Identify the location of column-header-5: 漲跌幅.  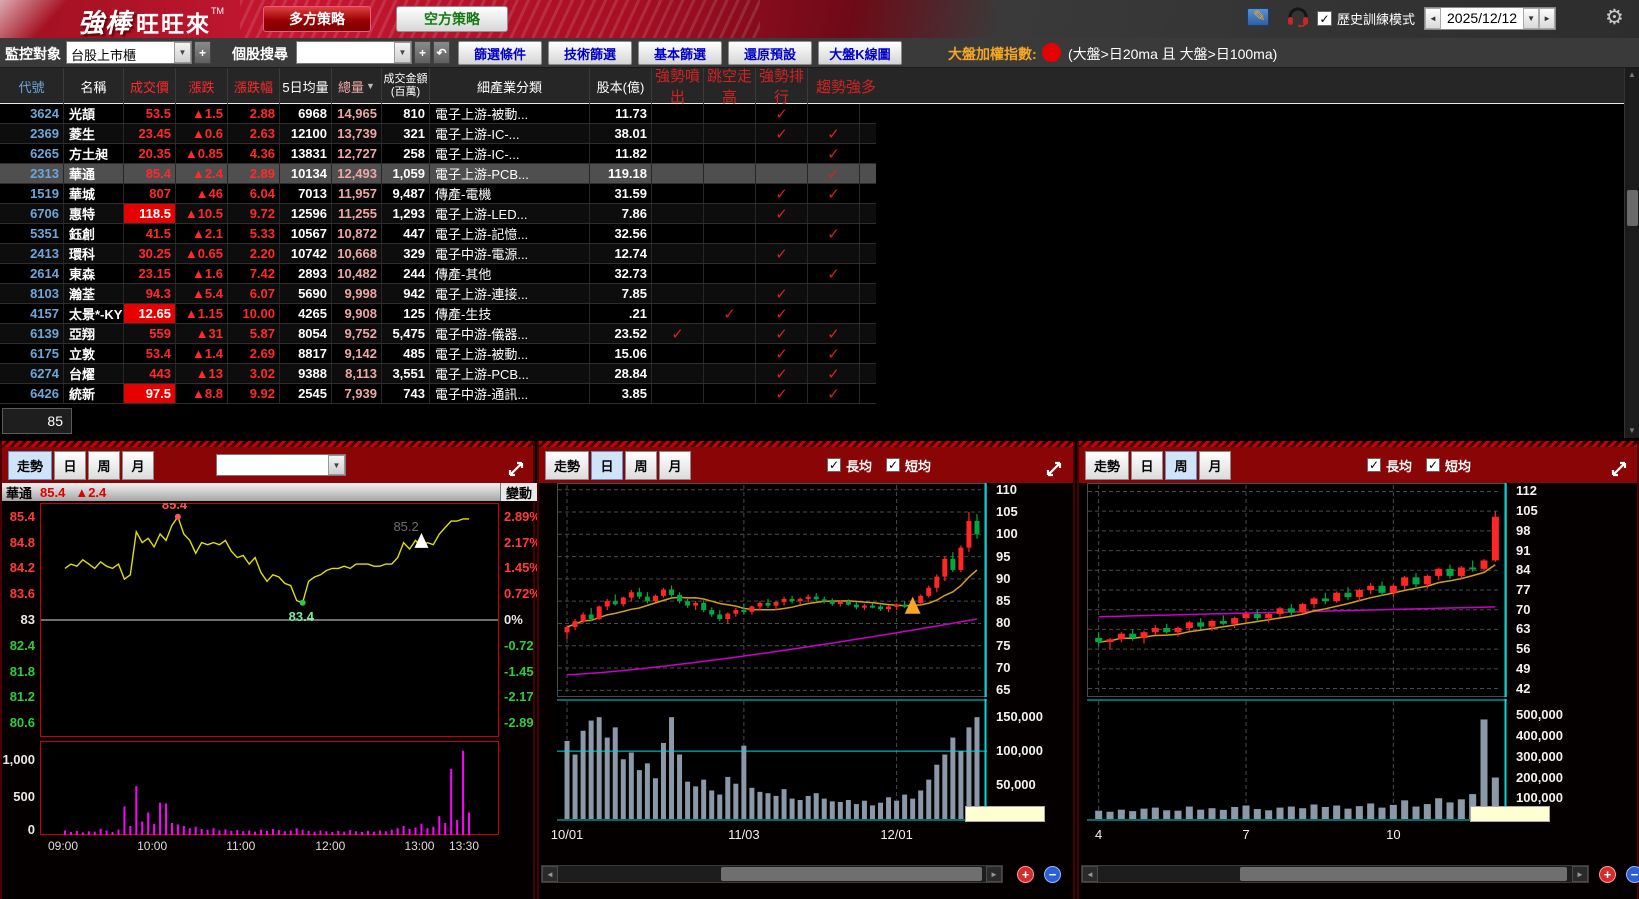
(254, 86).